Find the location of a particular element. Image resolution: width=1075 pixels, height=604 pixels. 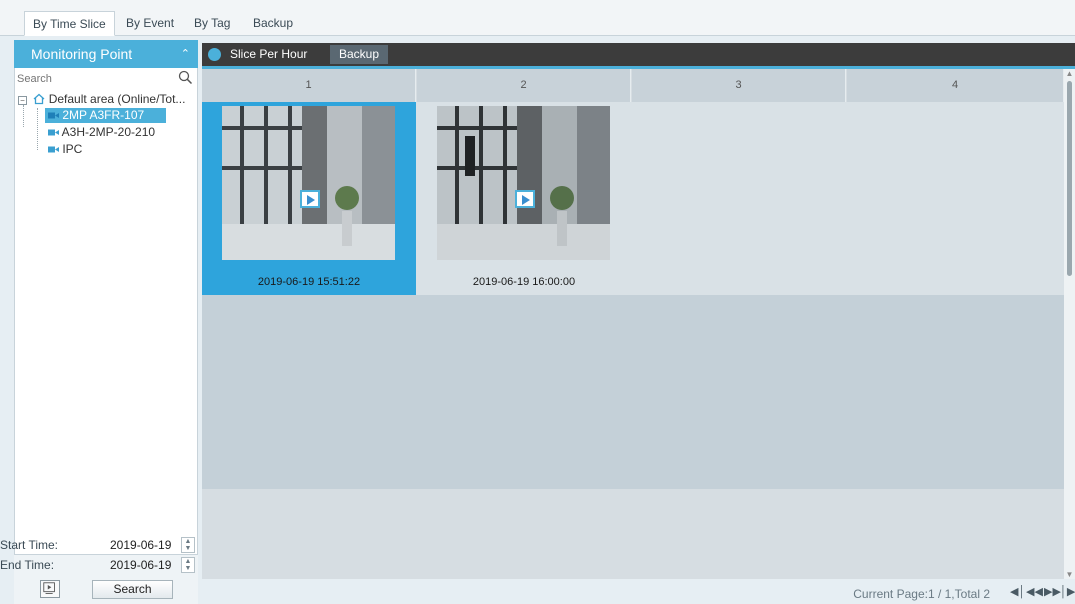

device-label: 2MP A3FR-107 is located at coordinates (103, 115).